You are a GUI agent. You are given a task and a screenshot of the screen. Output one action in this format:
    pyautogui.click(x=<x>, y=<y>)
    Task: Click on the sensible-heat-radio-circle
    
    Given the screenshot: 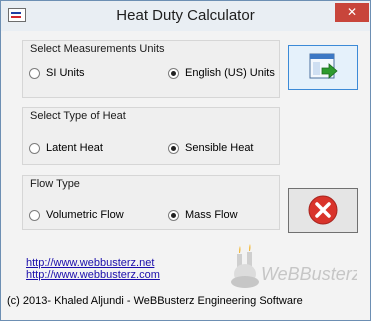 What is the action you would take?
    pyautogui.click(x=173, y=148)
    